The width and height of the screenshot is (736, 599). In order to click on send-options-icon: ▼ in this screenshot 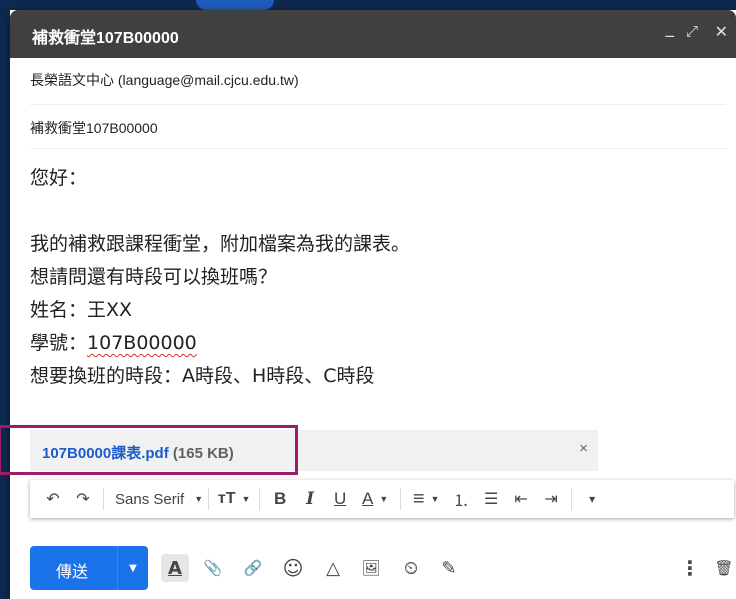, I will do `click(133, 568)`.